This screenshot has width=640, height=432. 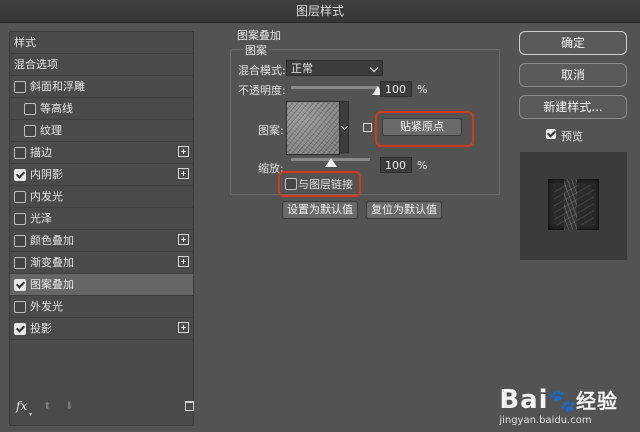 I want to click on check-icon, so click(x=551, y=133).